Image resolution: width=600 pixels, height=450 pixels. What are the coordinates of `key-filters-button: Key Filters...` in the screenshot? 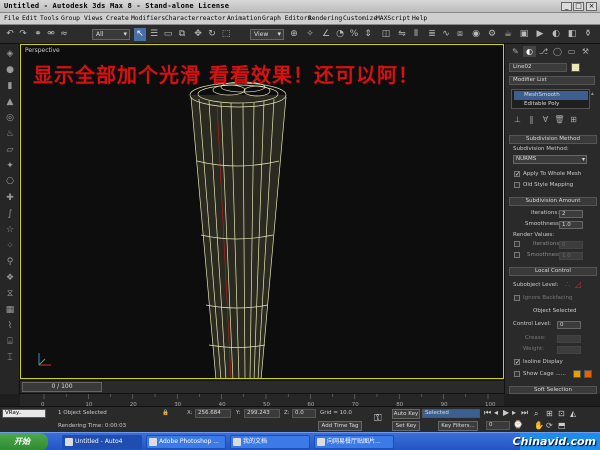 It's located at (458, 426).